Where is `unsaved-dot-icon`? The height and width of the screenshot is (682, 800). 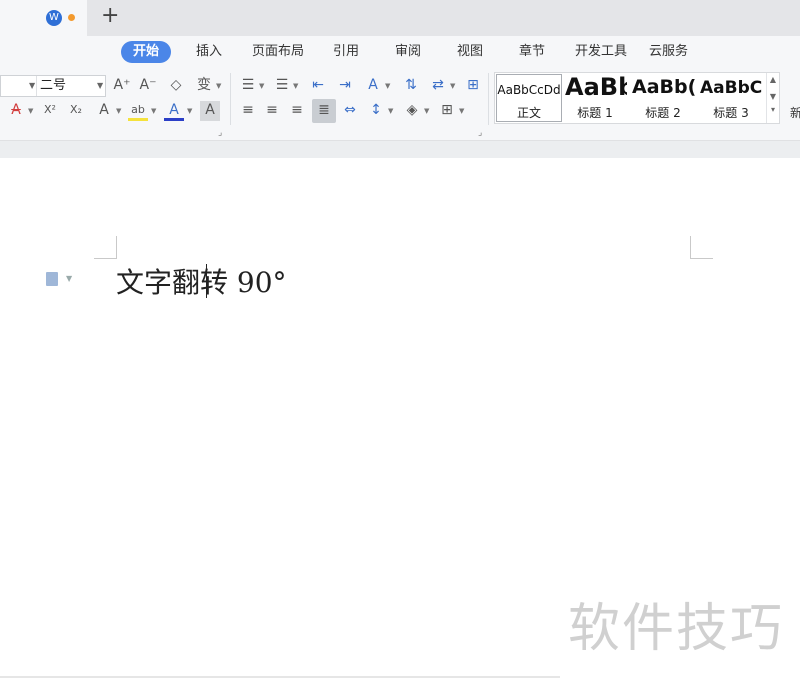 unsaved-dot-icon is located at coordinates (71, 17).